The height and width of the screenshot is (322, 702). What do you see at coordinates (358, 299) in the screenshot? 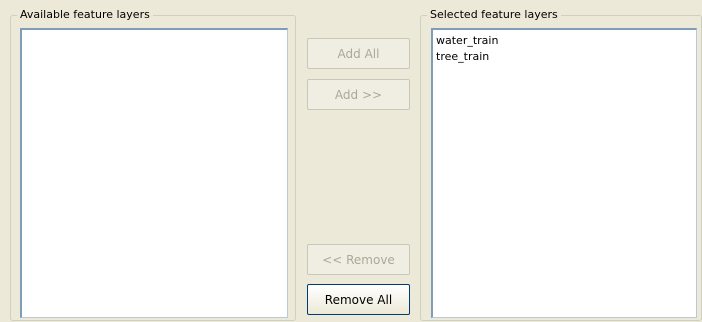
I see `remove-all-button: Remove All` at bounding box center [358, 299].